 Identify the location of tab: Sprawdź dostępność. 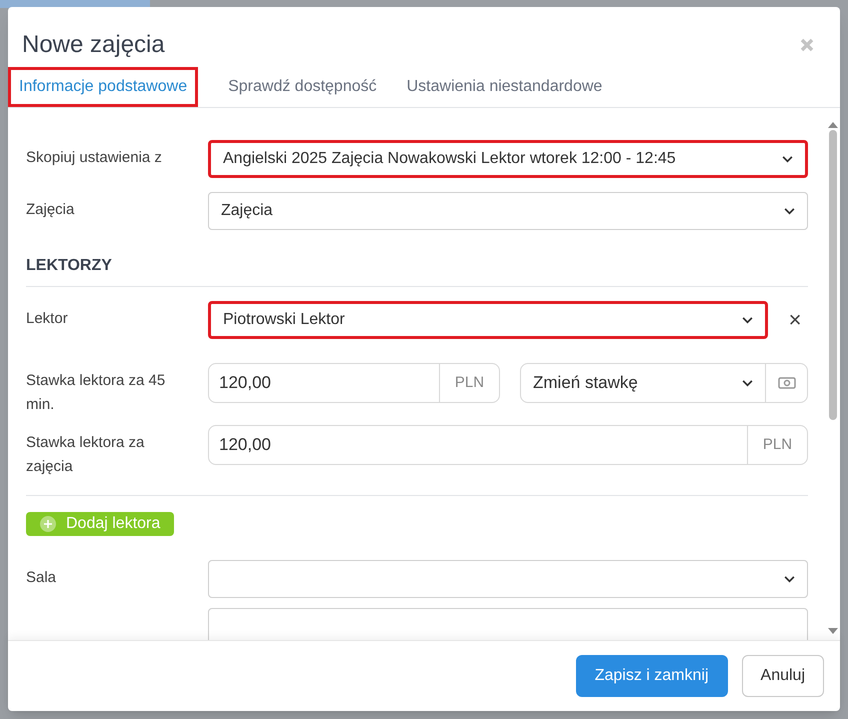
(302, 87).